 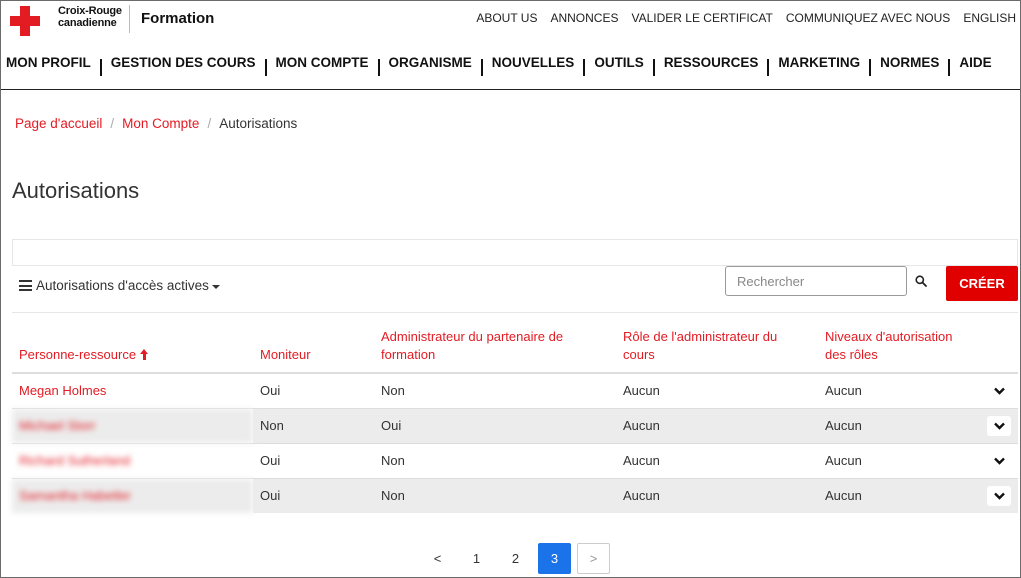 I want to click on org-name: Croix-Rouge canadienne, so click(x=90, y=17).